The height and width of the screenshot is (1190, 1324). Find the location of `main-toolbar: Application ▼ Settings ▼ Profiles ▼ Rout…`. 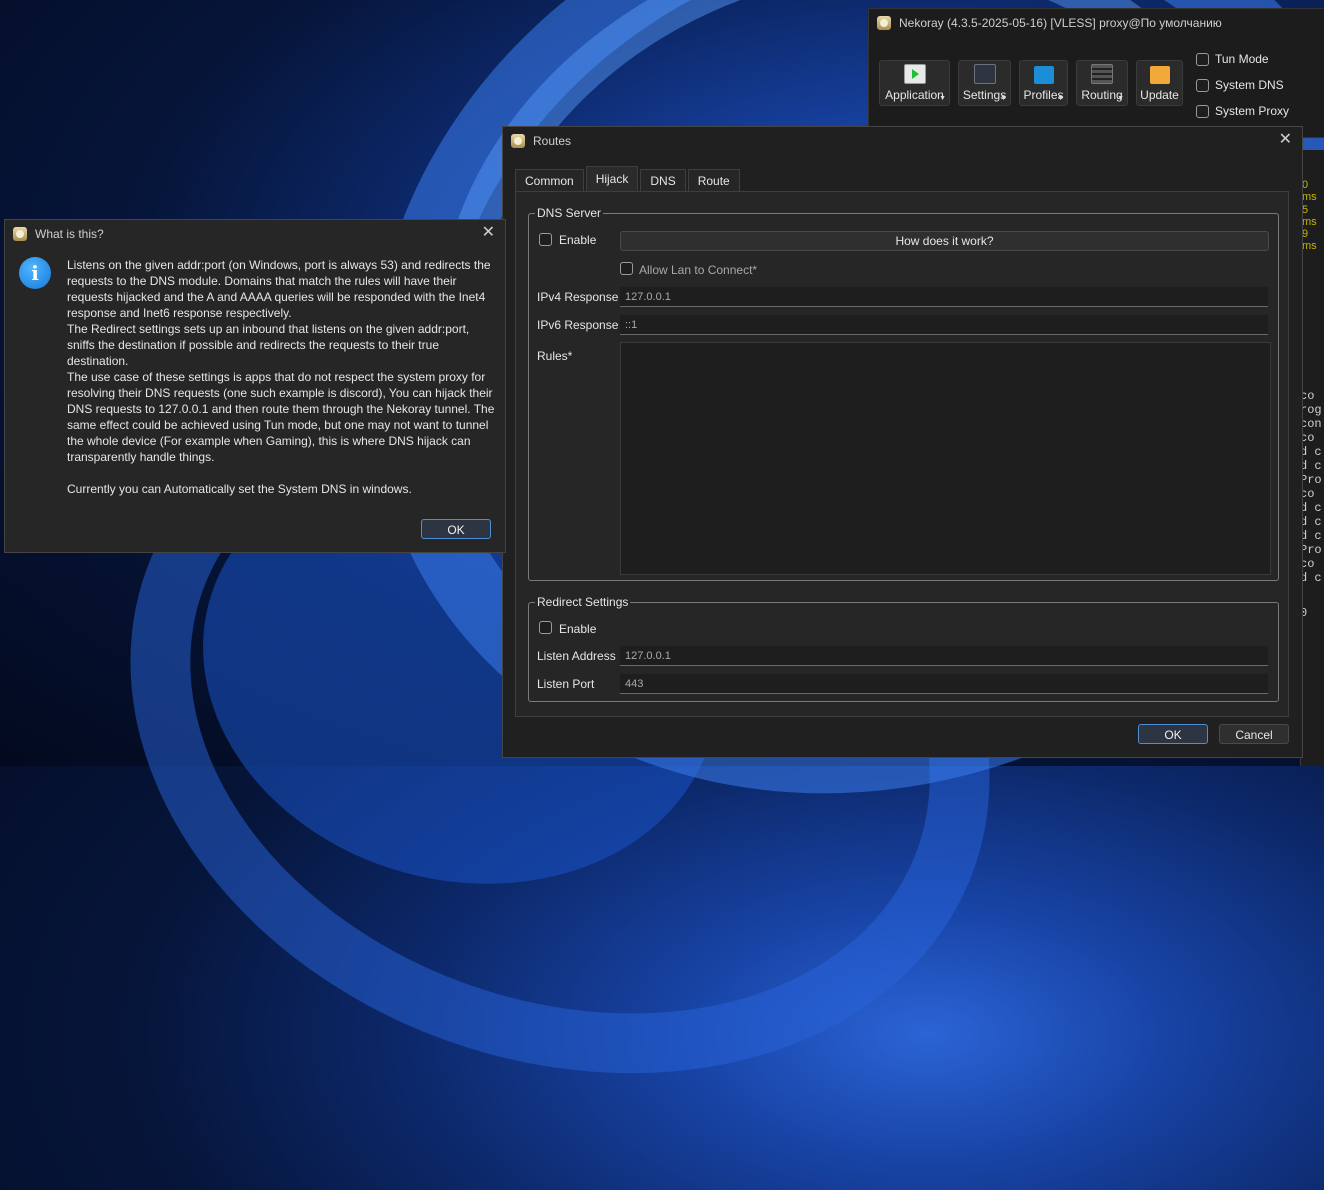

main-toolbar: Application ▼ Settings ▼ Profiles ▼ Rout… is located at coordinates (1031, 83).